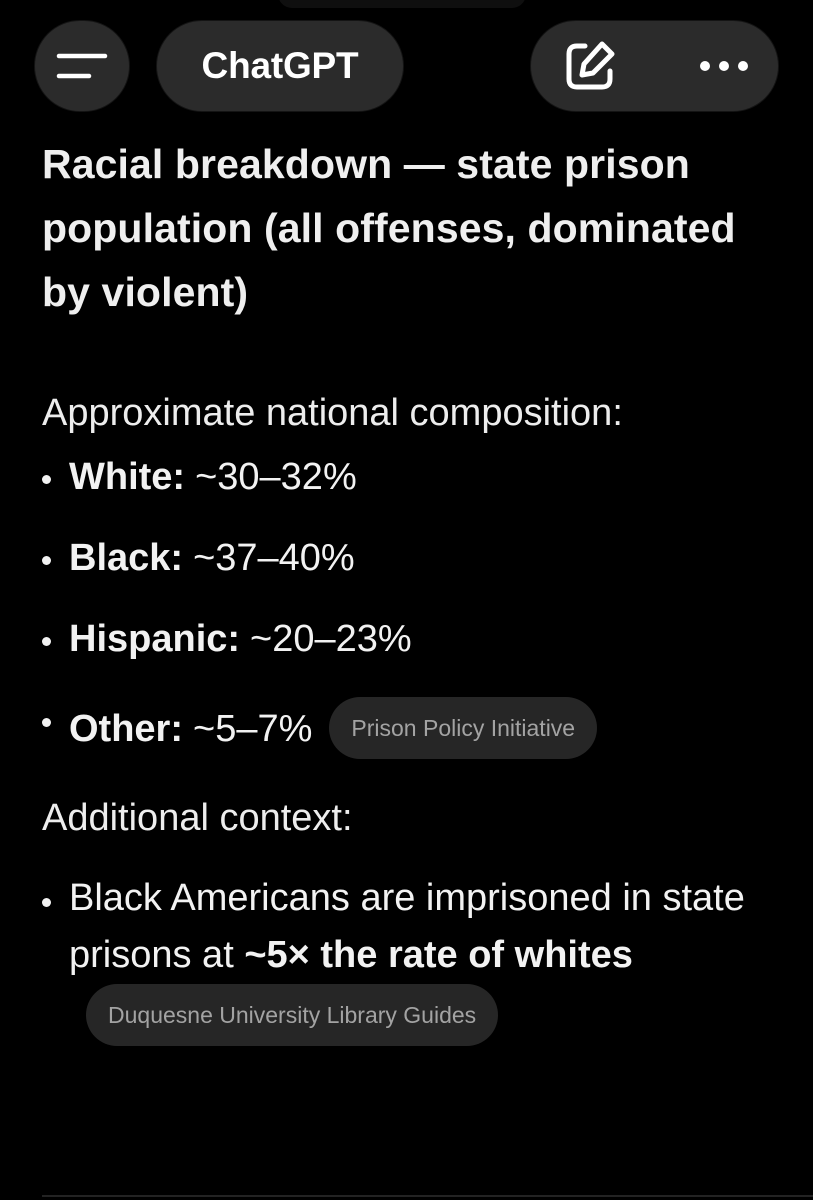  Describe the element at coordinates (126, 729) in the screenshot. I see `bullet-label: Other:` at that location.